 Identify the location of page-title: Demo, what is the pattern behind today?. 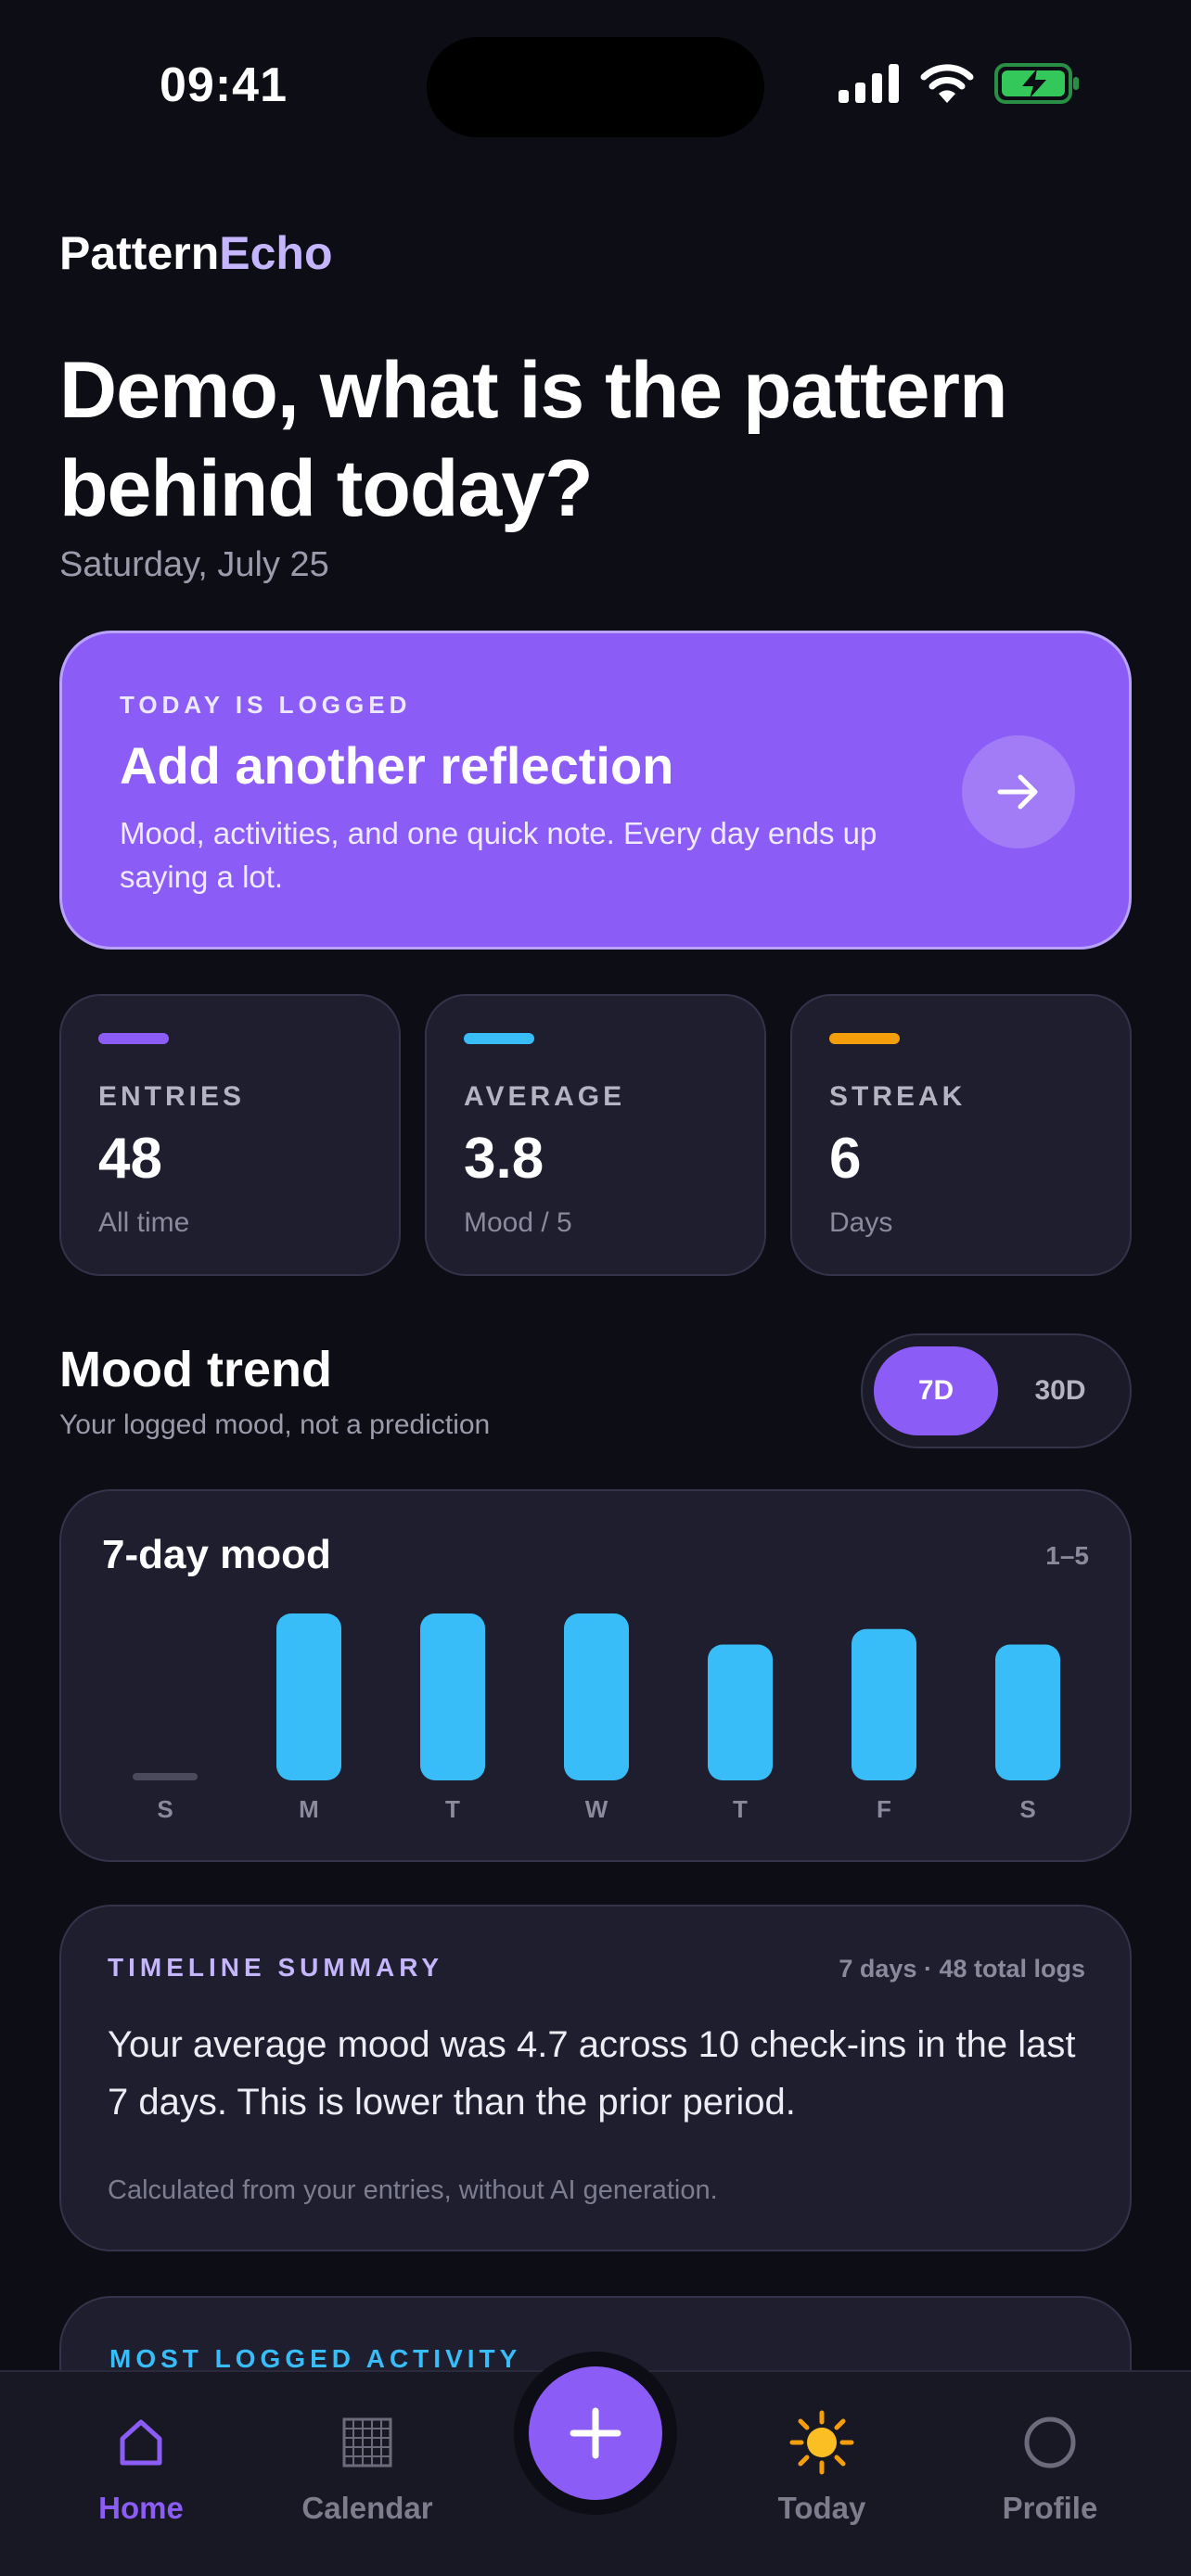
(533, 440).